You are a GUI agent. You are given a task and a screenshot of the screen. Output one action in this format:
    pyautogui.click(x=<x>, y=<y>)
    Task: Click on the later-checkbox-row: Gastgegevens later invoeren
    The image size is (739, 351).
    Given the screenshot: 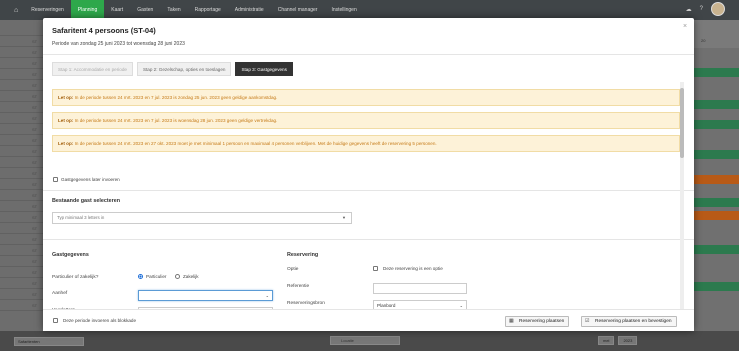 What is the action you would take?
    pyautogui.click(x=86, y=179)
    